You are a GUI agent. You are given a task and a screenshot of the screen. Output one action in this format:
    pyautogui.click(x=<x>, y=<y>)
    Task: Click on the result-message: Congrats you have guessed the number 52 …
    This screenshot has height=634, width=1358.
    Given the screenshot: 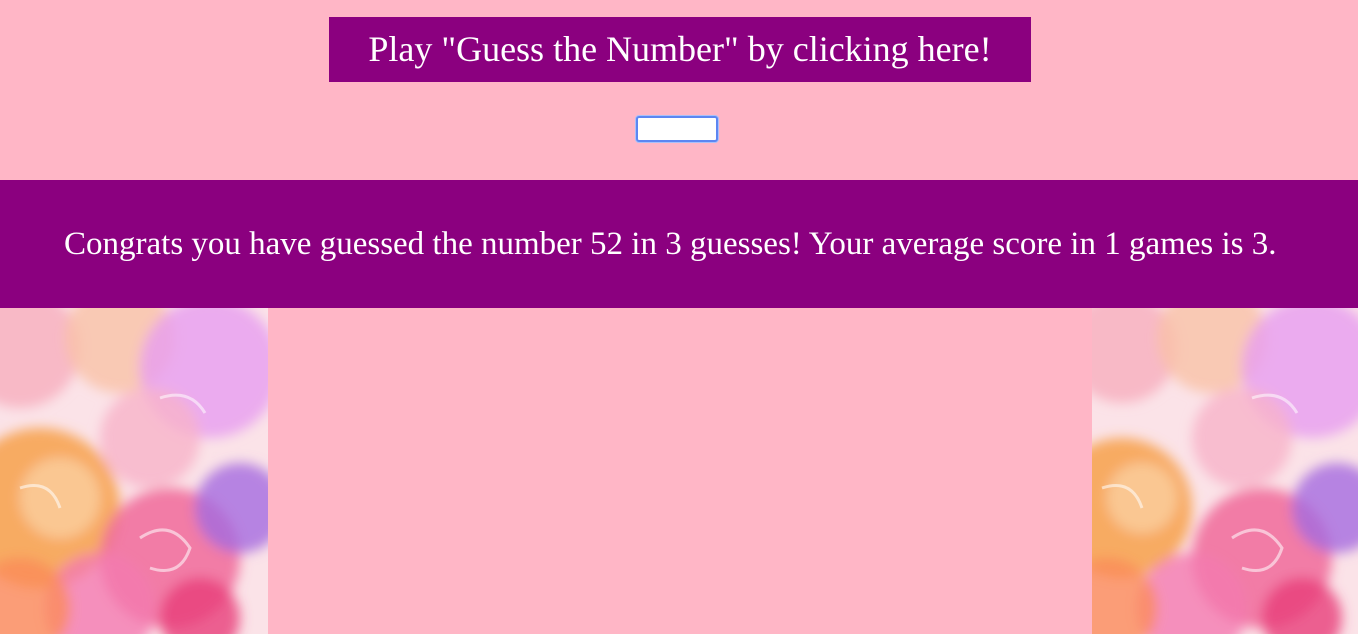 What is the action you would take?
    pyautogui.click(x=670, y=244)
    